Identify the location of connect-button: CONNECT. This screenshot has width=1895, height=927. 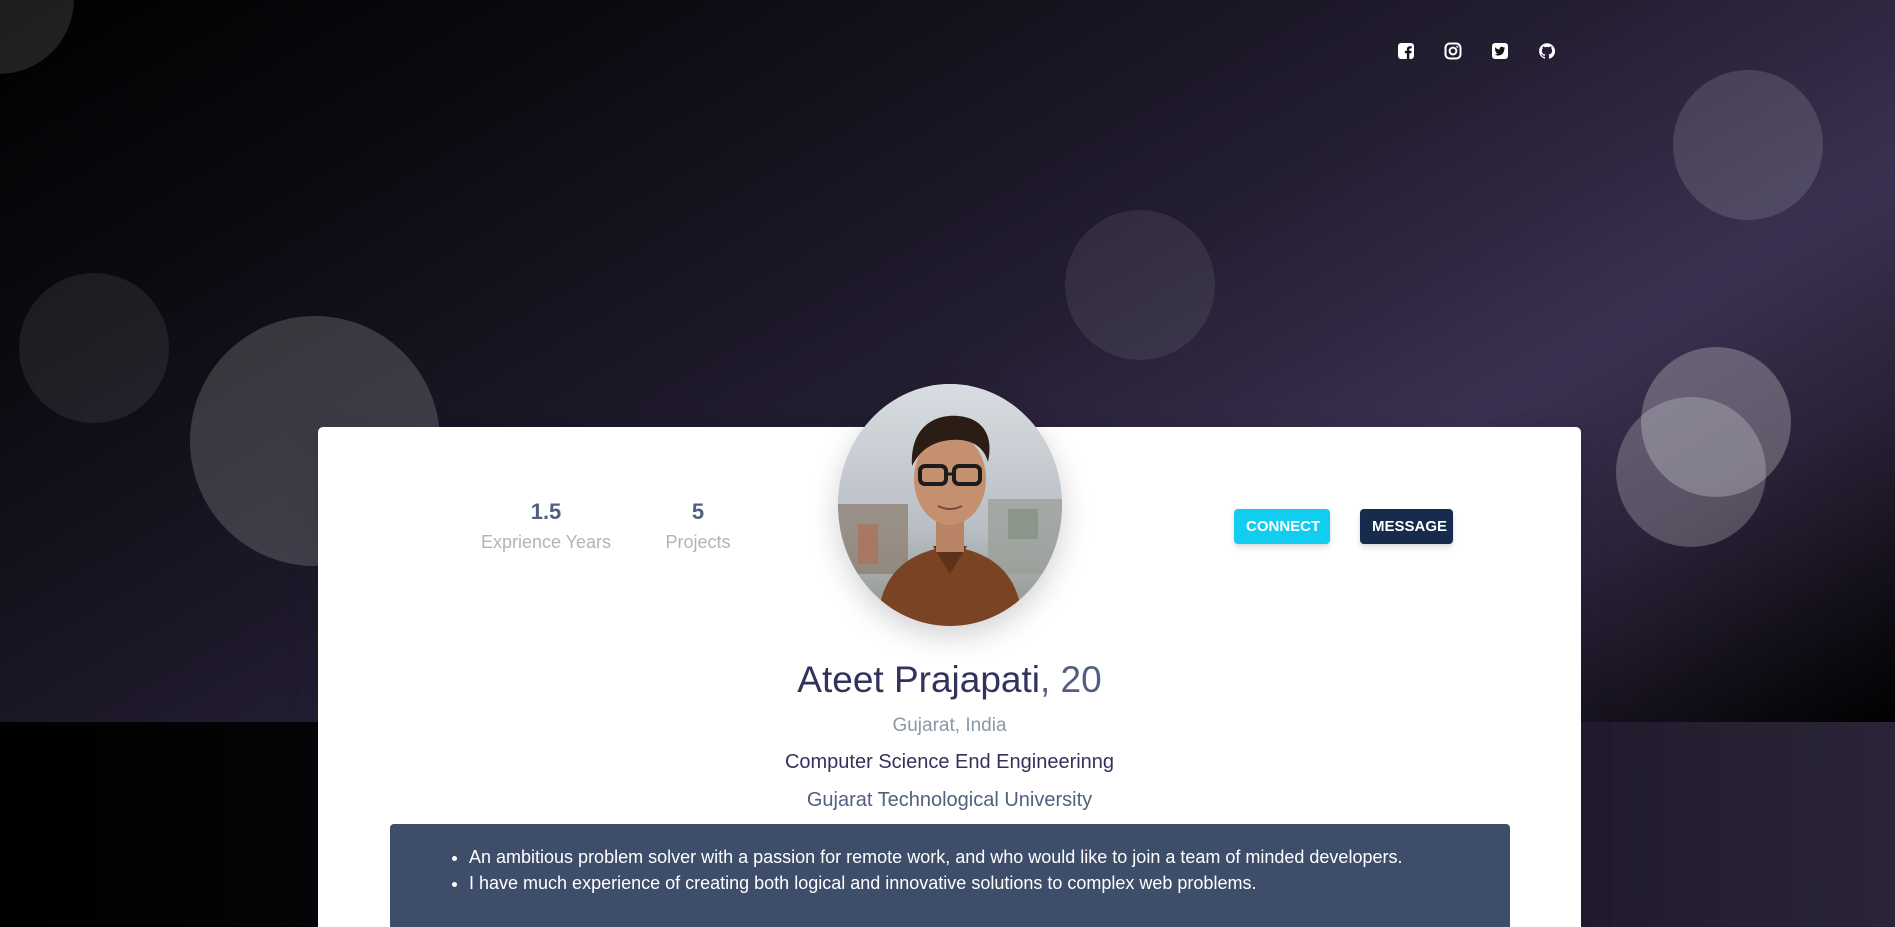
(1282, 526).